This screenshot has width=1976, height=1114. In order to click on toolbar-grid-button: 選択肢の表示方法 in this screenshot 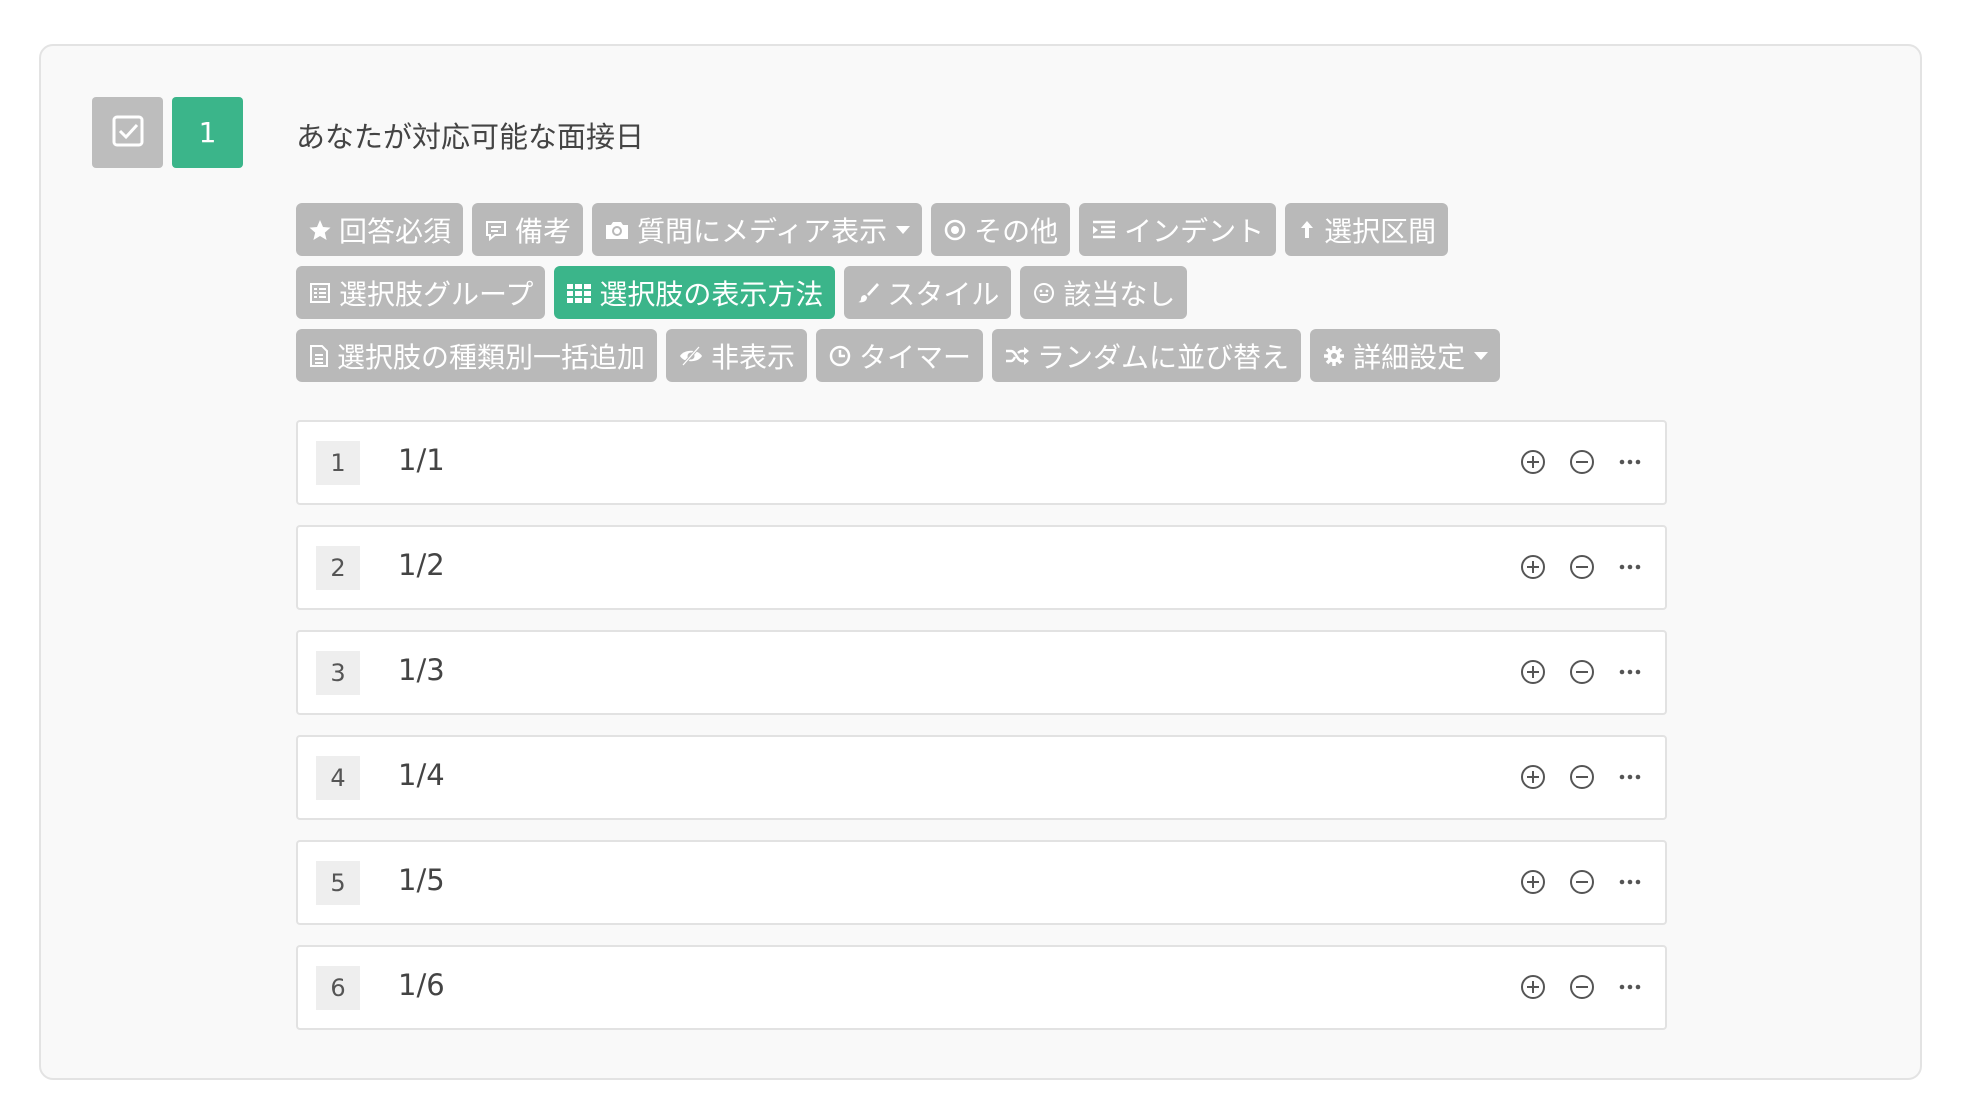, I will do `click(695, 292)`.